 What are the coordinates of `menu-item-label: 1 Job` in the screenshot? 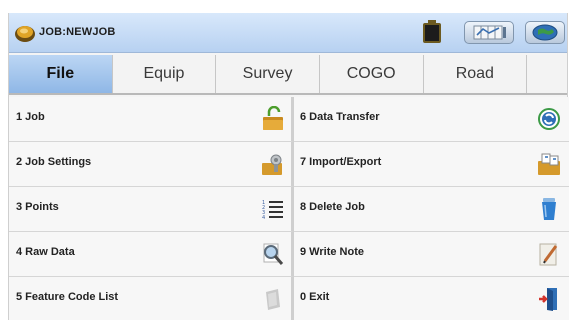 It's located at (30, 117).